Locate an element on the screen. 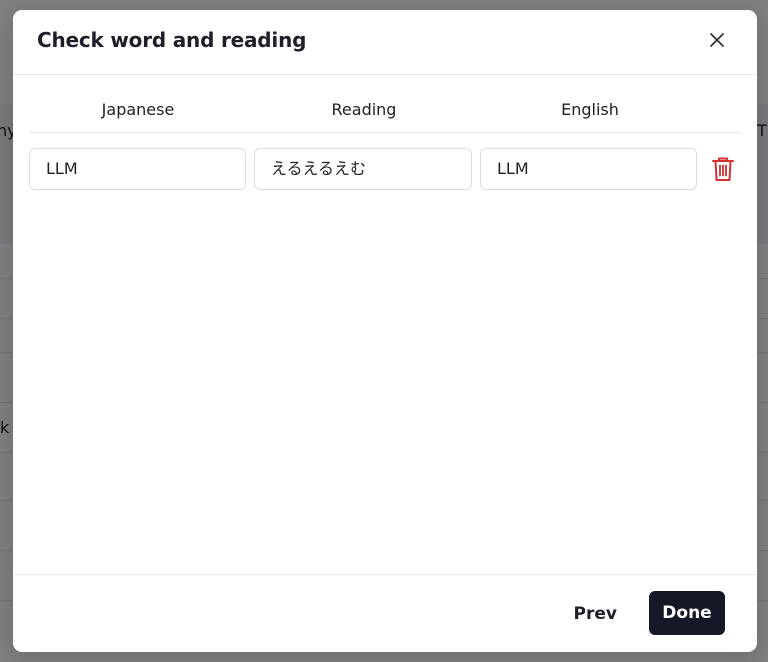 The width and height of the screenshot is (768, 662). modal-header: Check word and reading is located at coordinates (385, 42).